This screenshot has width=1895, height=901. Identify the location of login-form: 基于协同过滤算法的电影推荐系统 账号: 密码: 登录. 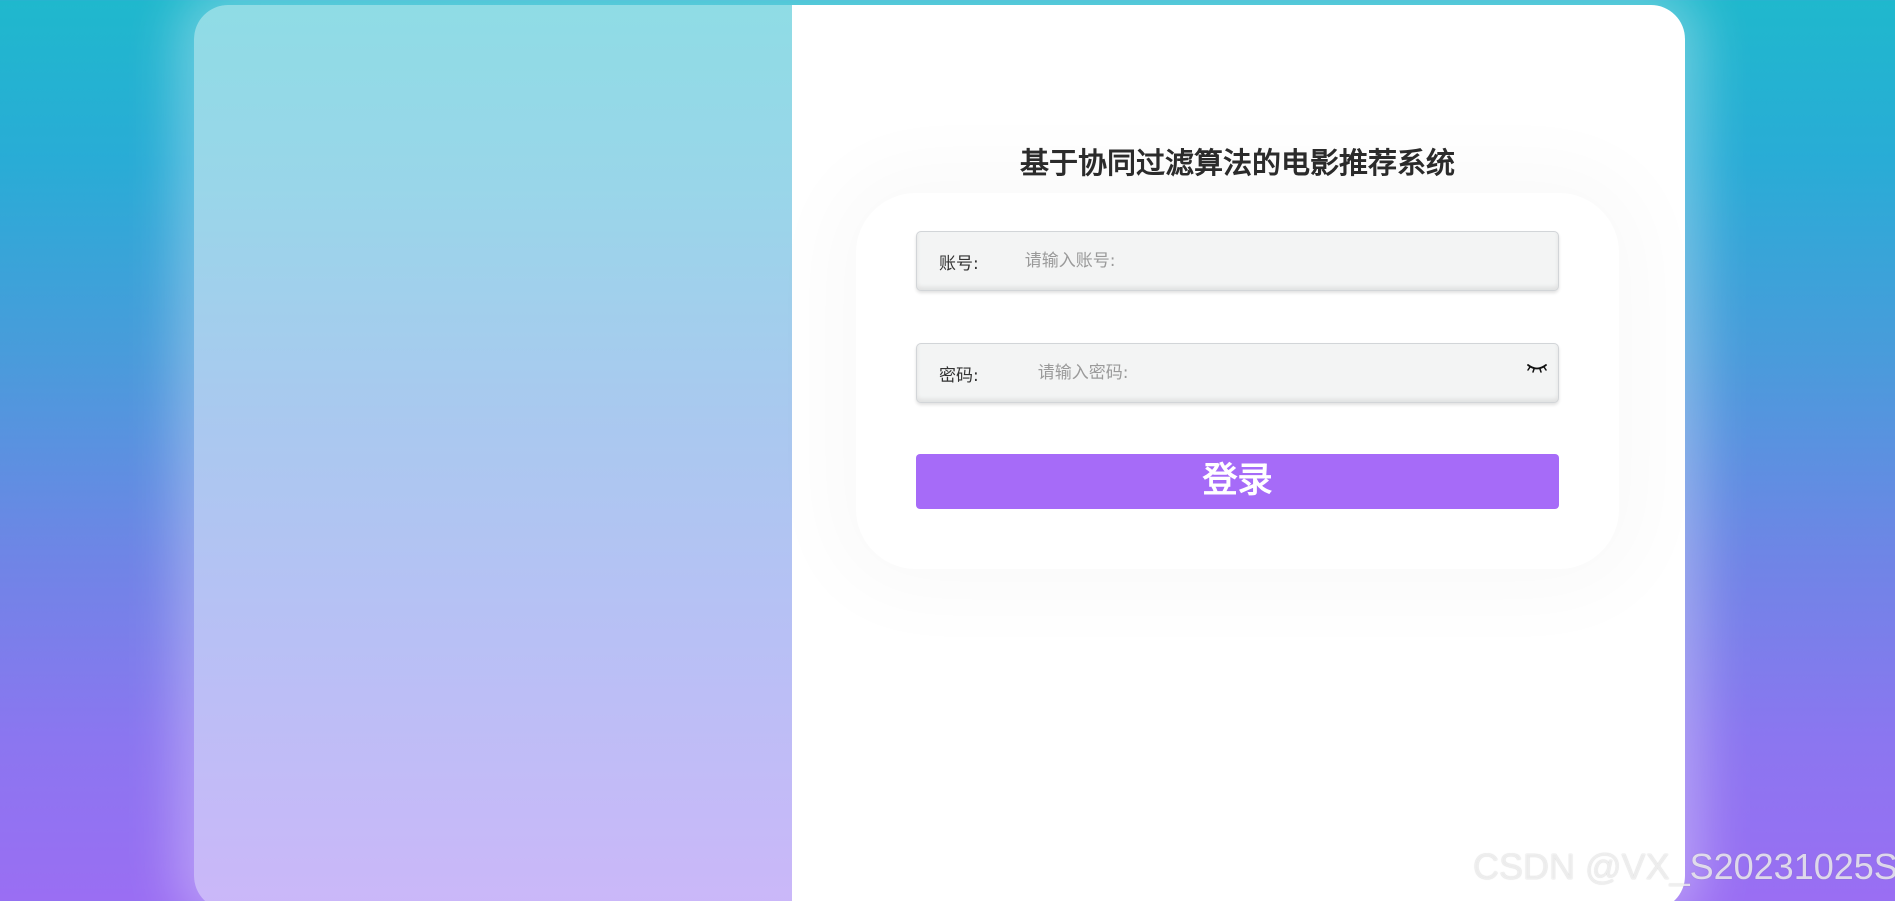
(1237, 321).